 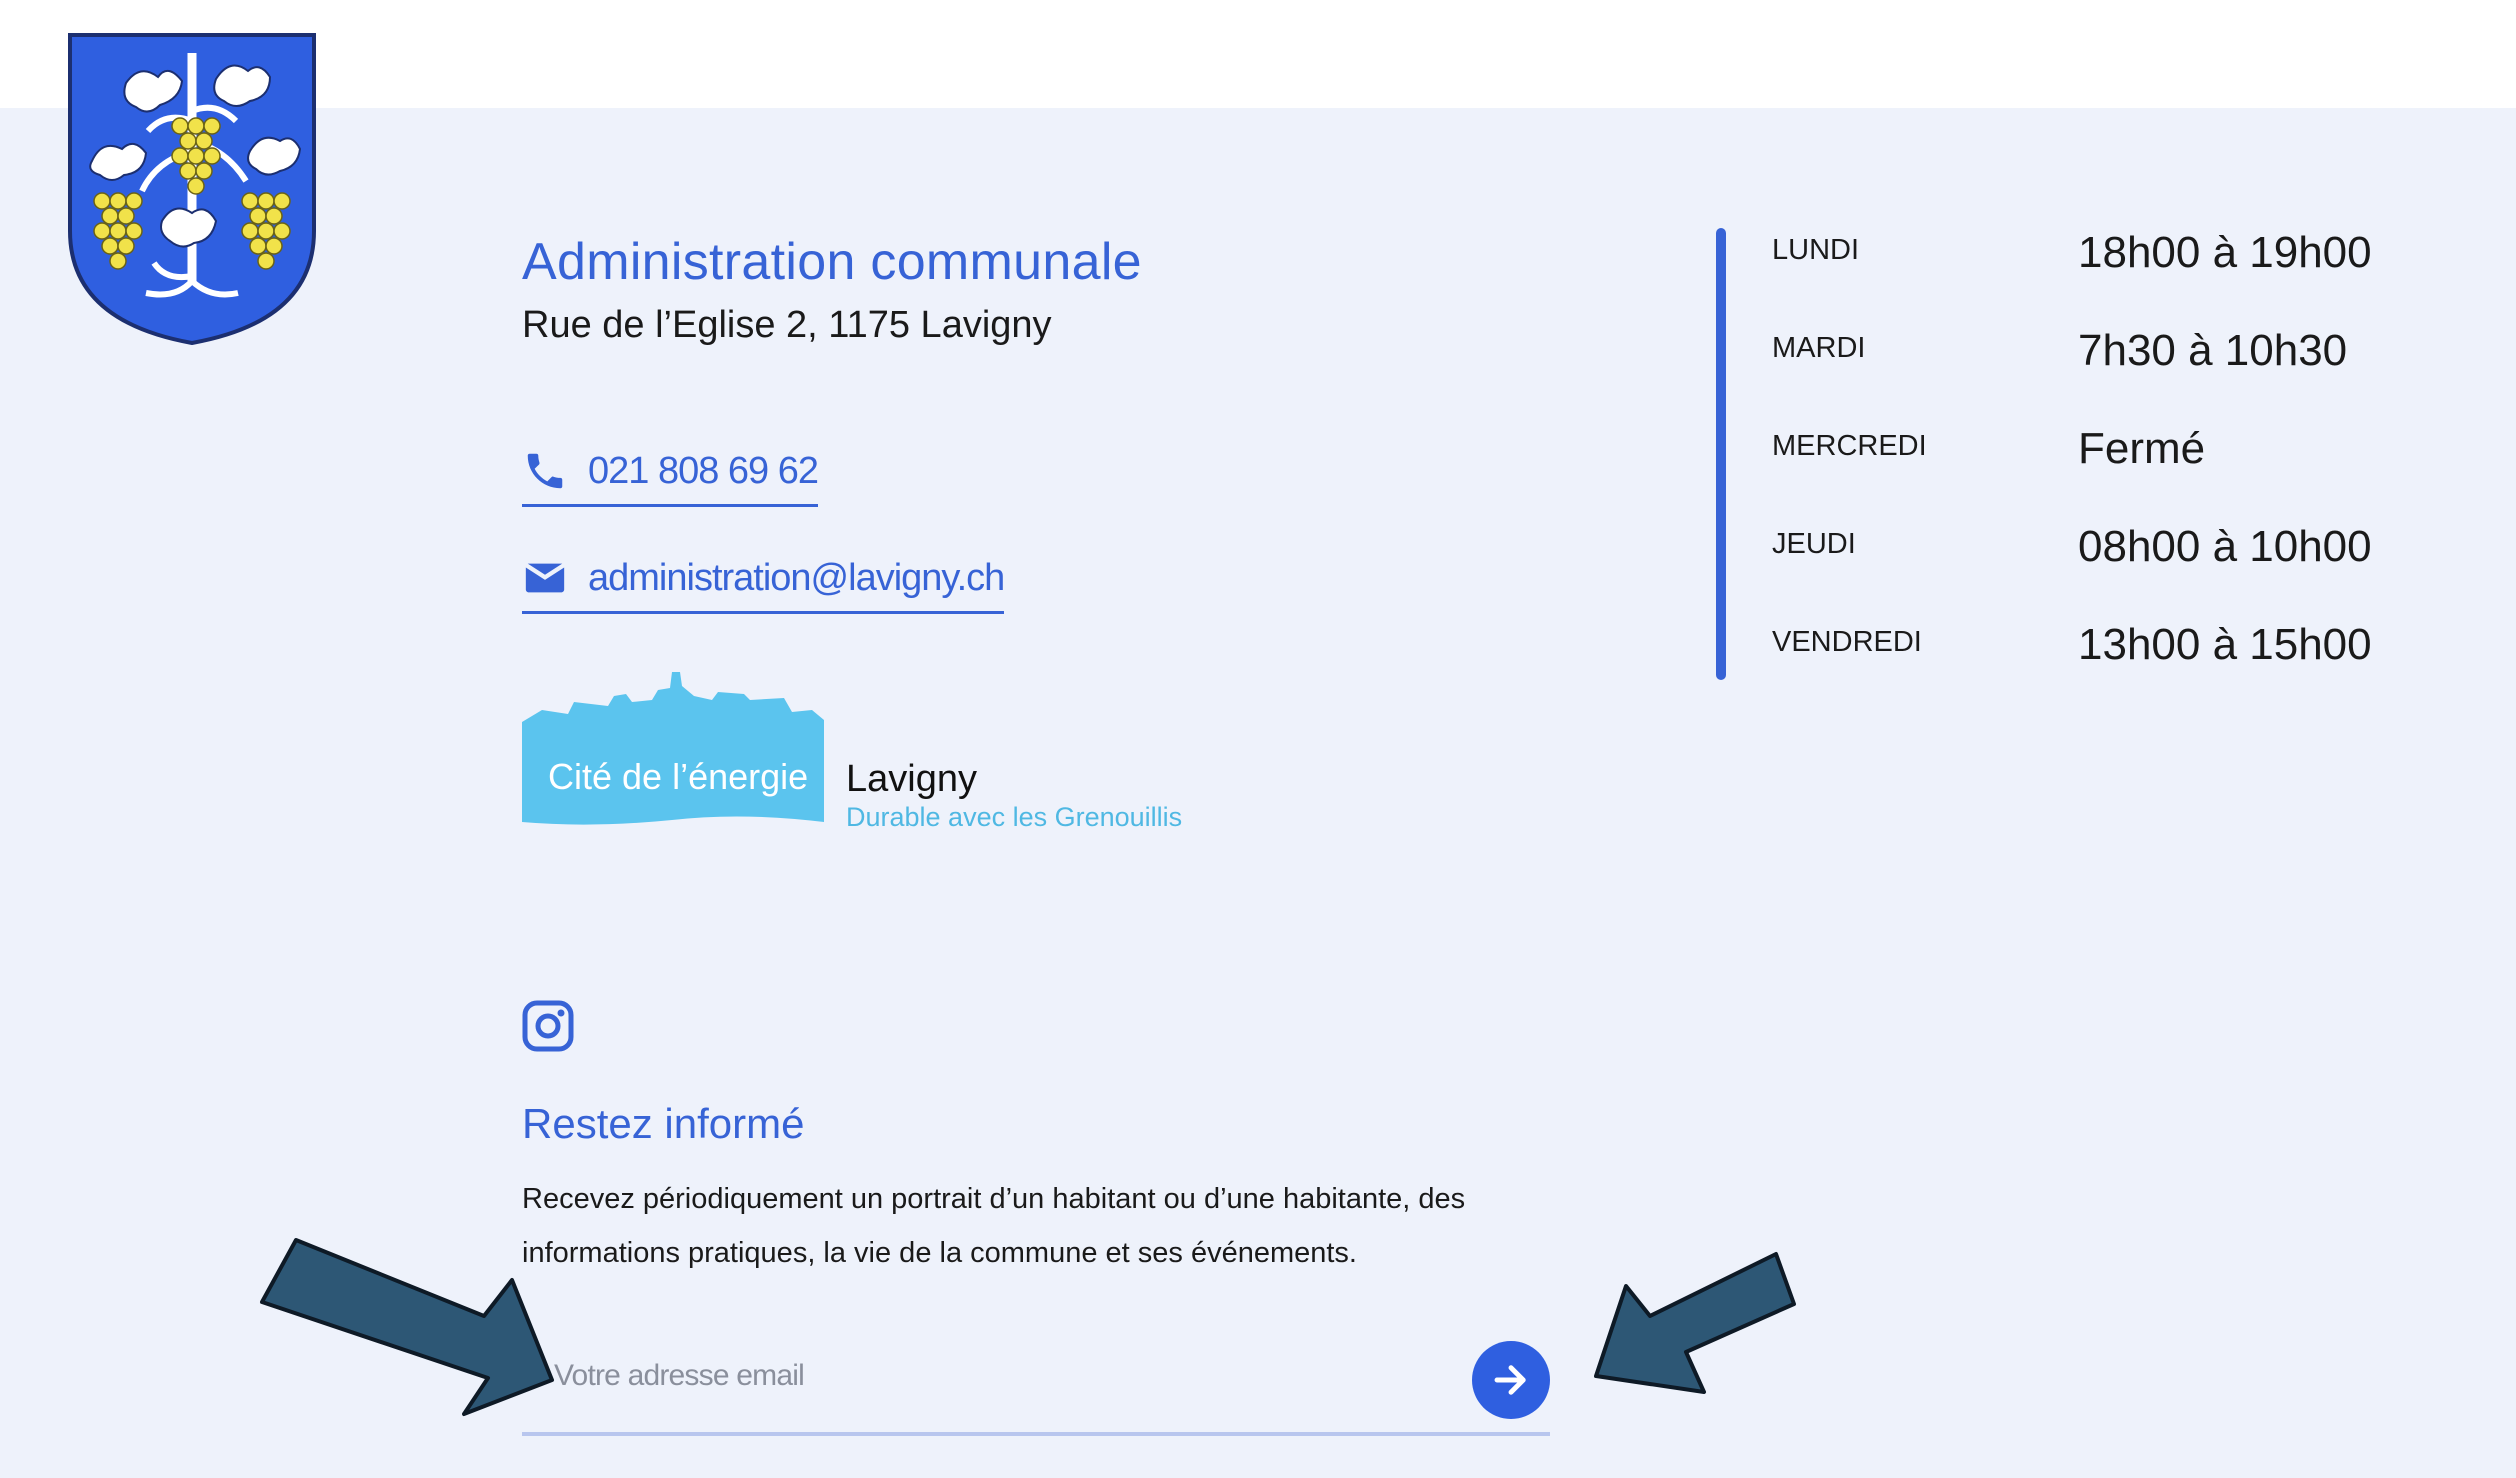 I want to click on hours-day: JEUDI, so click(x=1814, y=544).